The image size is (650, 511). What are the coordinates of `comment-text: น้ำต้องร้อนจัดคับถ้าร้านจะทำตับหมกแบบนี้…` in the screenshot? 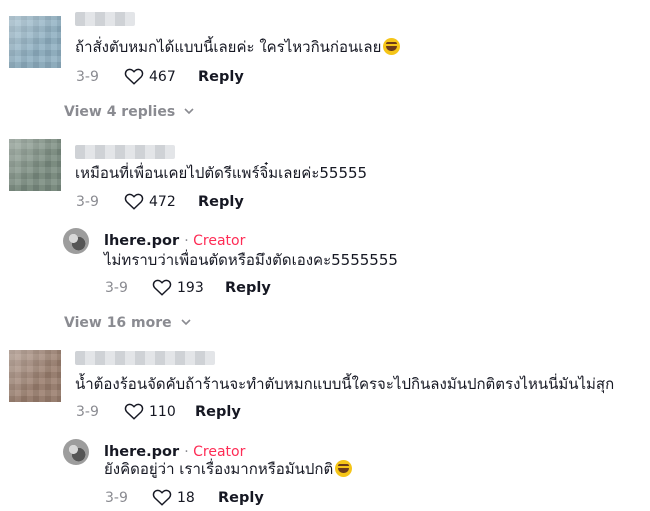 It's located at (345, 384).